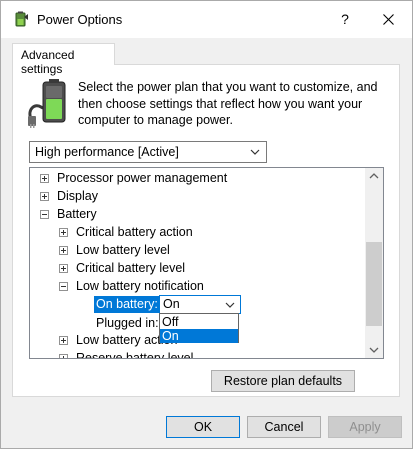  I want to click on cancel-button: Cancel, so click(284, 427).